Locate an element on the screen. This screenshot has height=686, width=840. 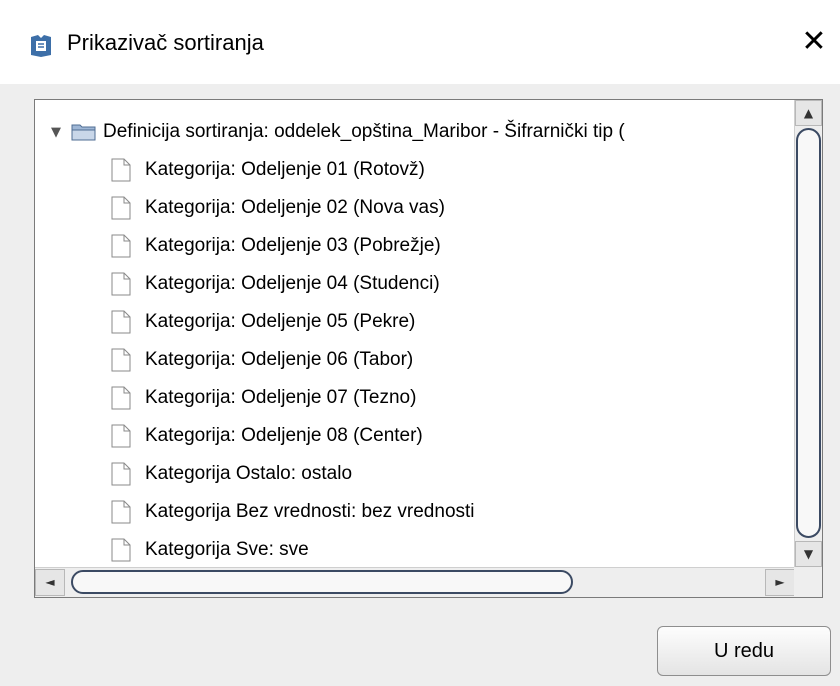
scroll-left-button: ◄ is located at coordinates (50, 582).